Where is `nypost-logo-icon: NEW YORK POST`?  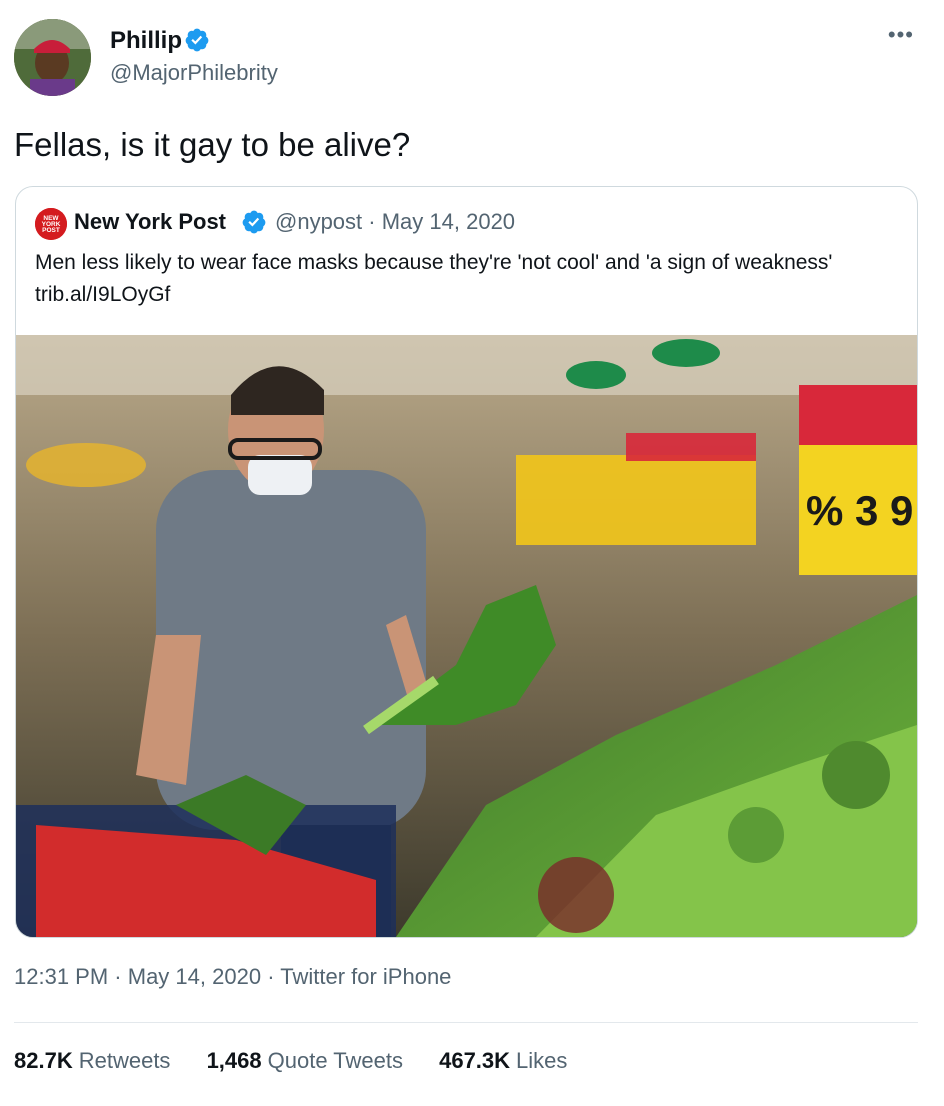
nypost-logo-icon: NEW YORK POST is located at coordinates (51, 224).